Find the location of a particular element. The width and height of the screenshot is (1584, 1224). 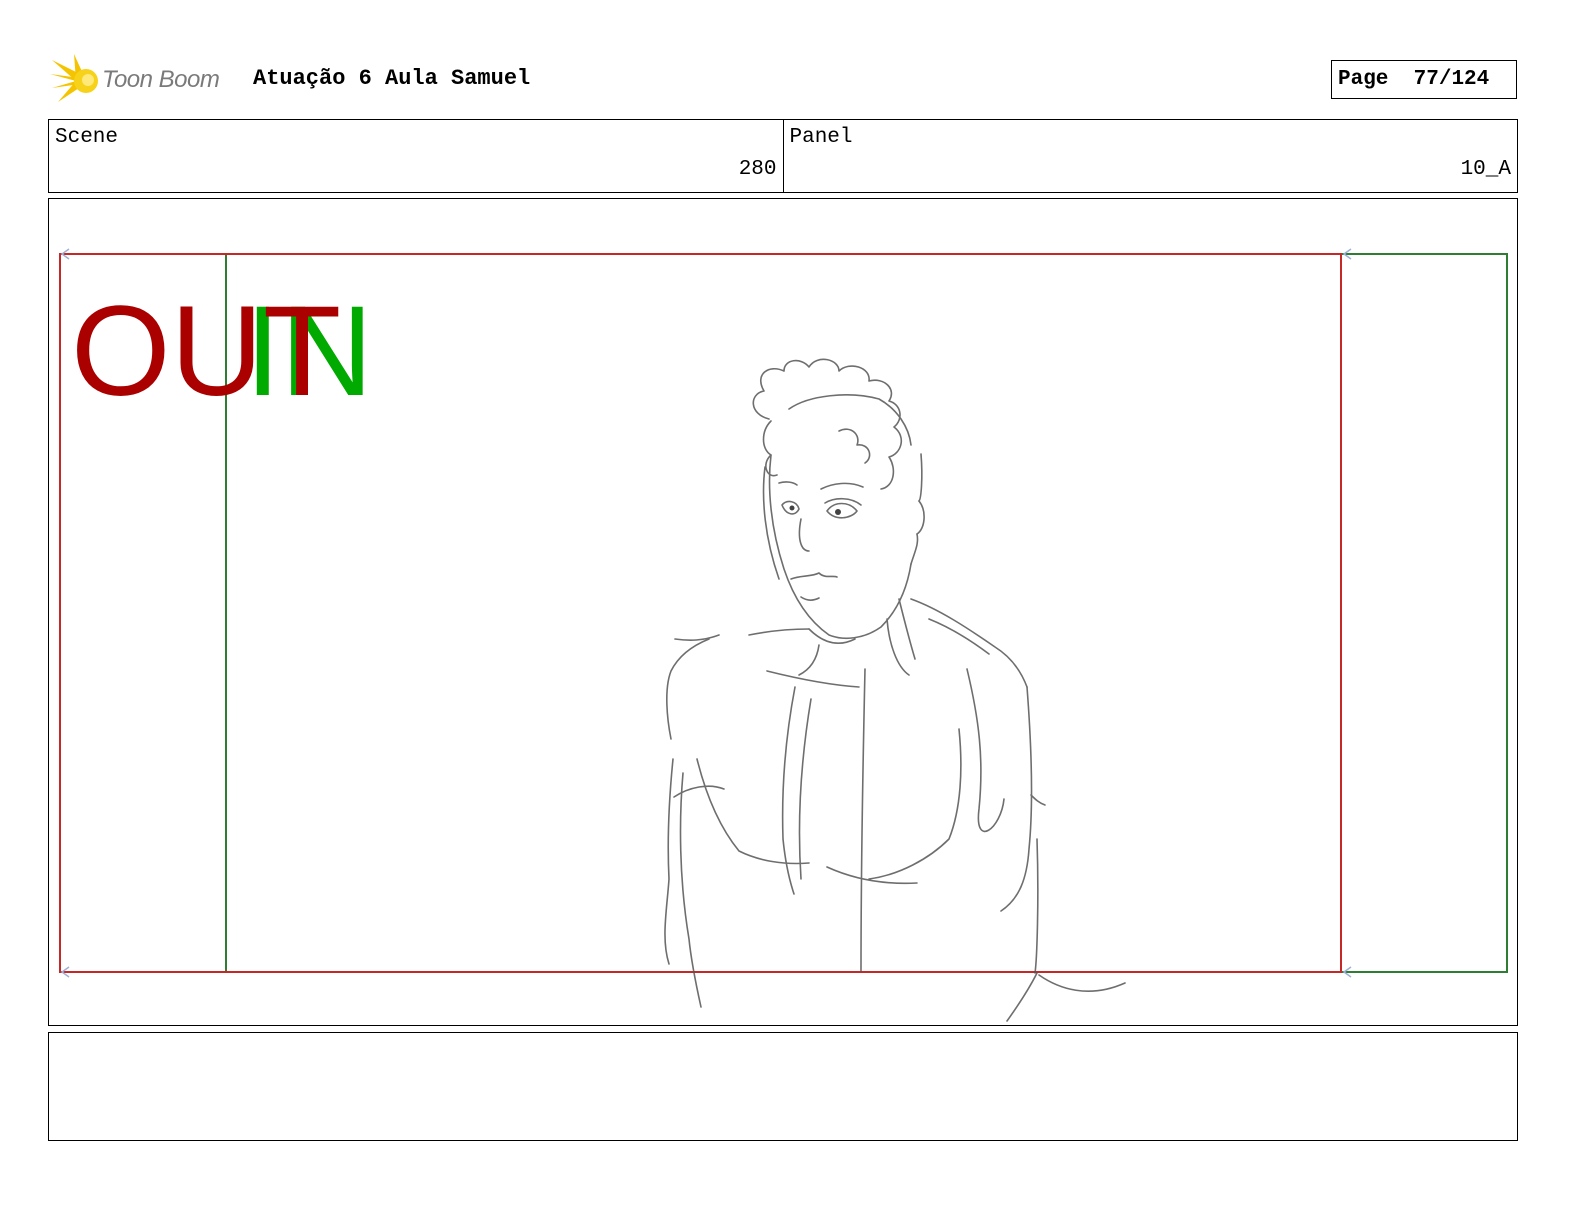

toon-boom-logo: Toon Boom is located at coordinates (145, 81).